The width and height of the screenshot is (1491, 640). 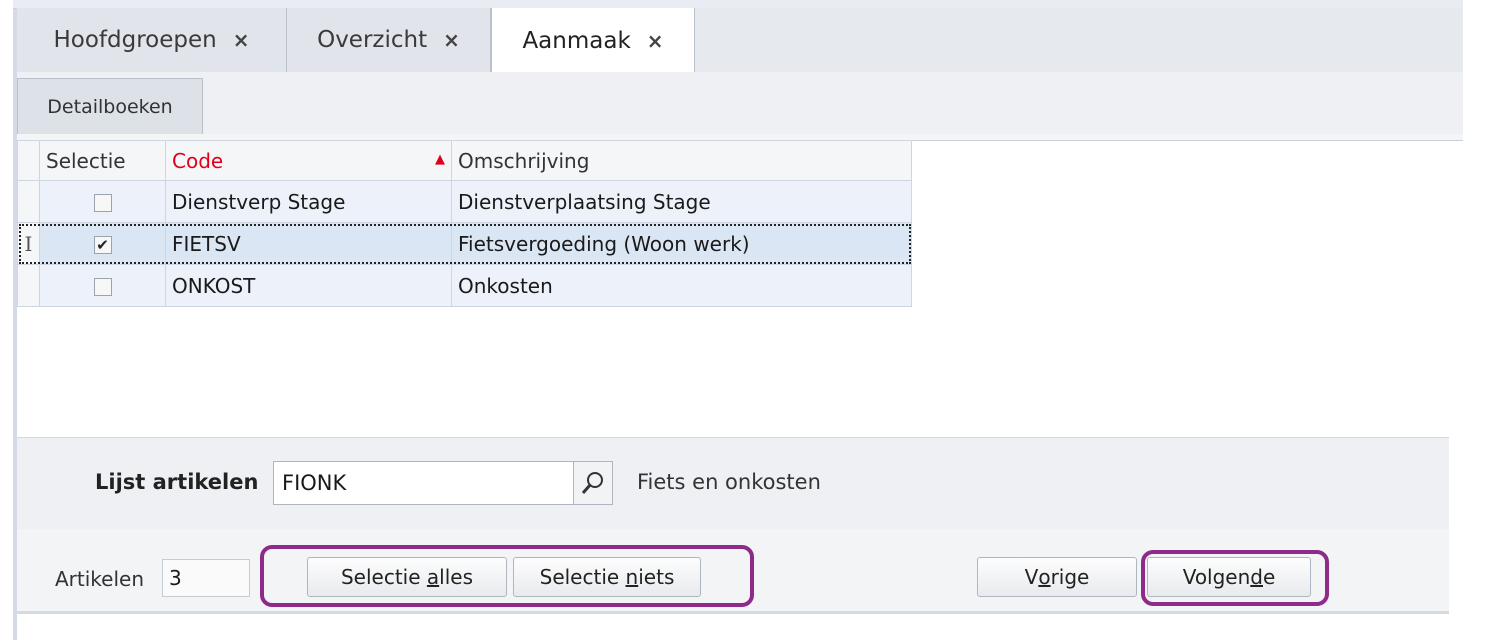 I want to click on artikelen-label: Artikelen, so click(x=100, y=579).